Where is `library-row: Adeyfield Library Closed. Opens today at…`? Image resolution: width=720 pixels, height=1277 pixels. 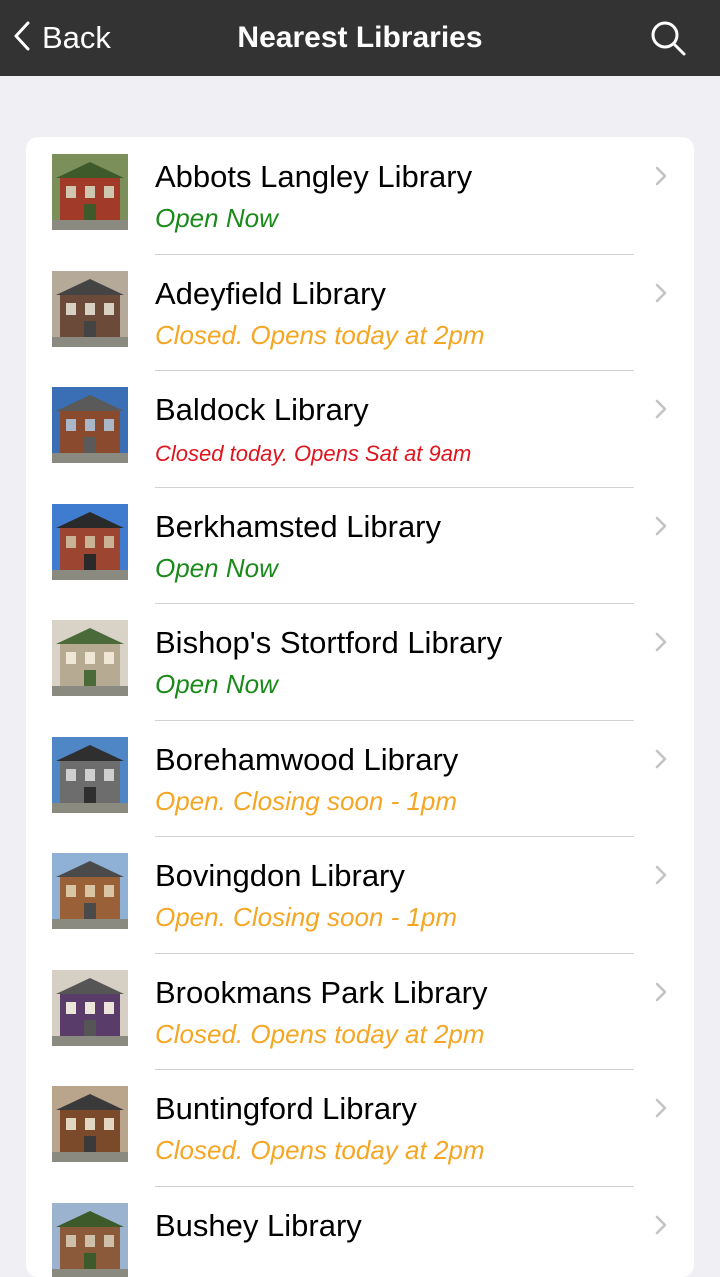
library-row: Adeyfield Library Closed. Opens today at… is located at coordinates (360, 312).